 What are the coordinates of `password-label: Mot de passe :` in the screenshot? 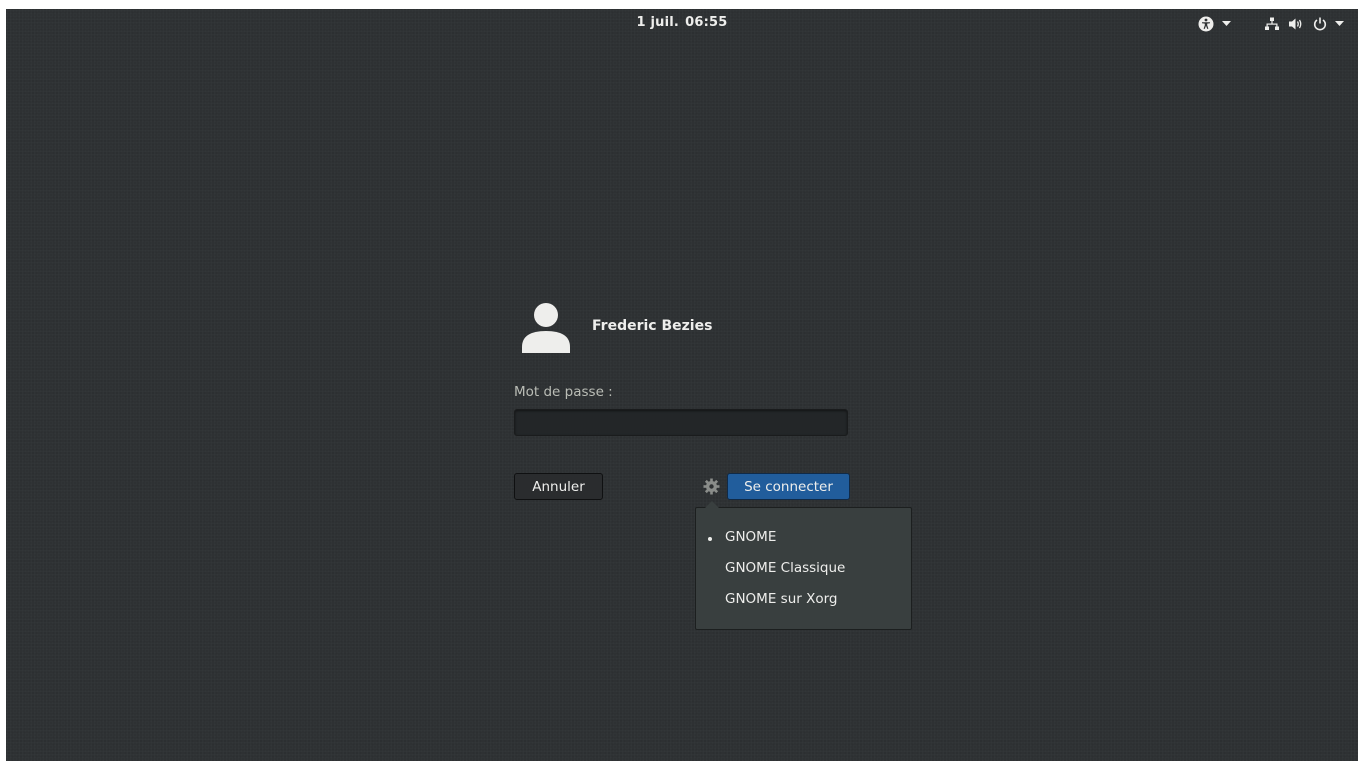 It's located at (563, 392).